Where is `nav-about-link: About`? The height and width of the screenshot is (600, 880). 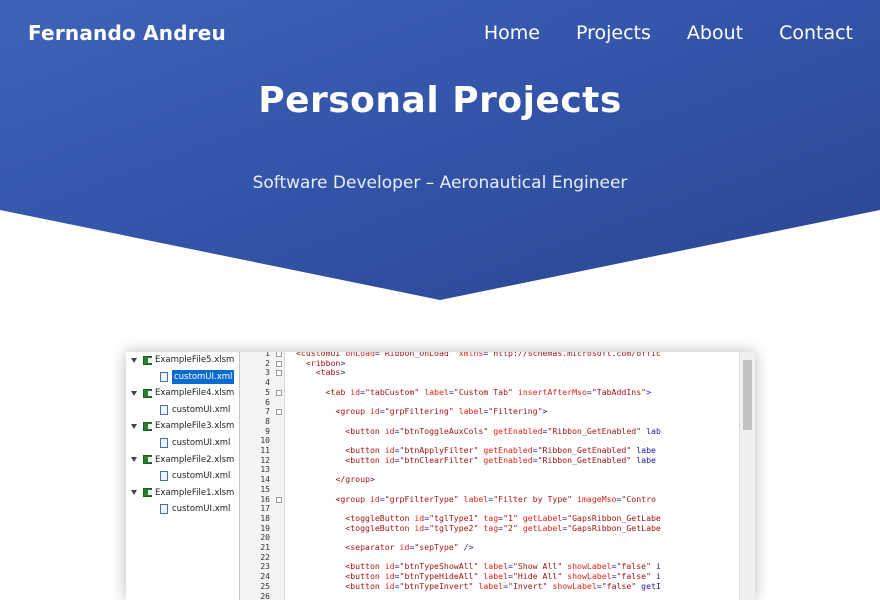
nav-about-link: About is located at coordinates (715, 33).